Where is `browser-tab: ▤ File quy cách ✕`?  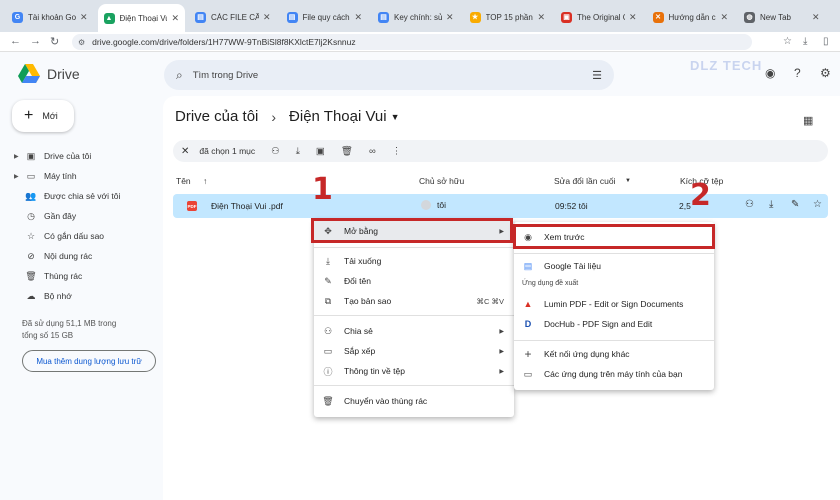 browser-tab: ▤ File quy cách ✕ is located at coordinates (325, 17).